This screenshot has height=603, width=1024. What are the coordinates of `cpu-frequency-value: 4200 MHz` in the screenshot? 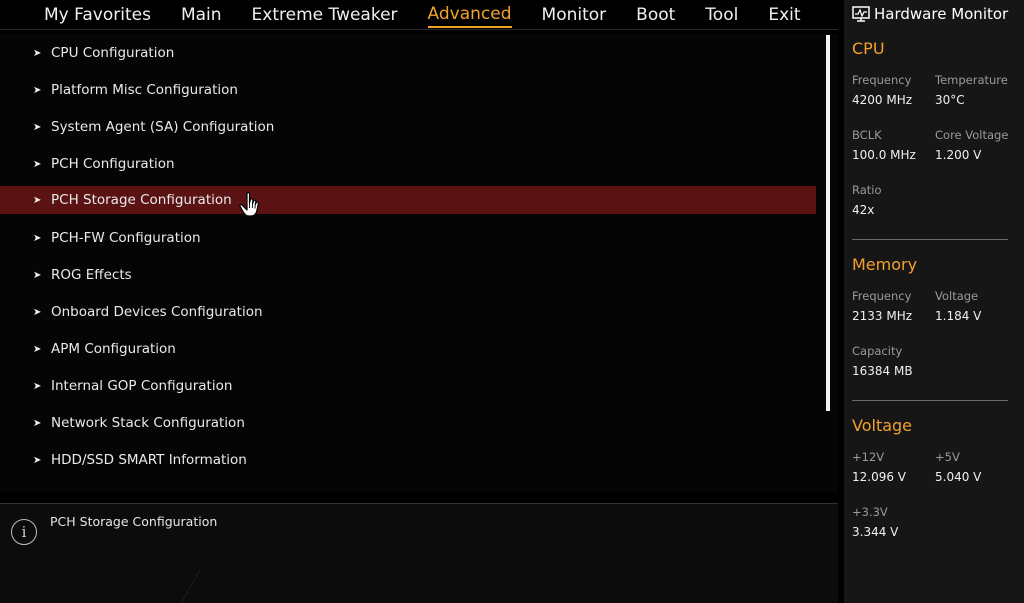 It's located at (882, 100).